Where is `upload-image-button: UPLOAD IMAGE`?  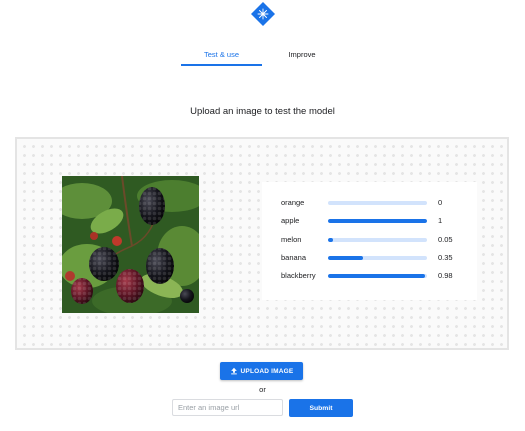 upload-image-button: UPLOAD IMAGE is located at coordinates (261, 371).